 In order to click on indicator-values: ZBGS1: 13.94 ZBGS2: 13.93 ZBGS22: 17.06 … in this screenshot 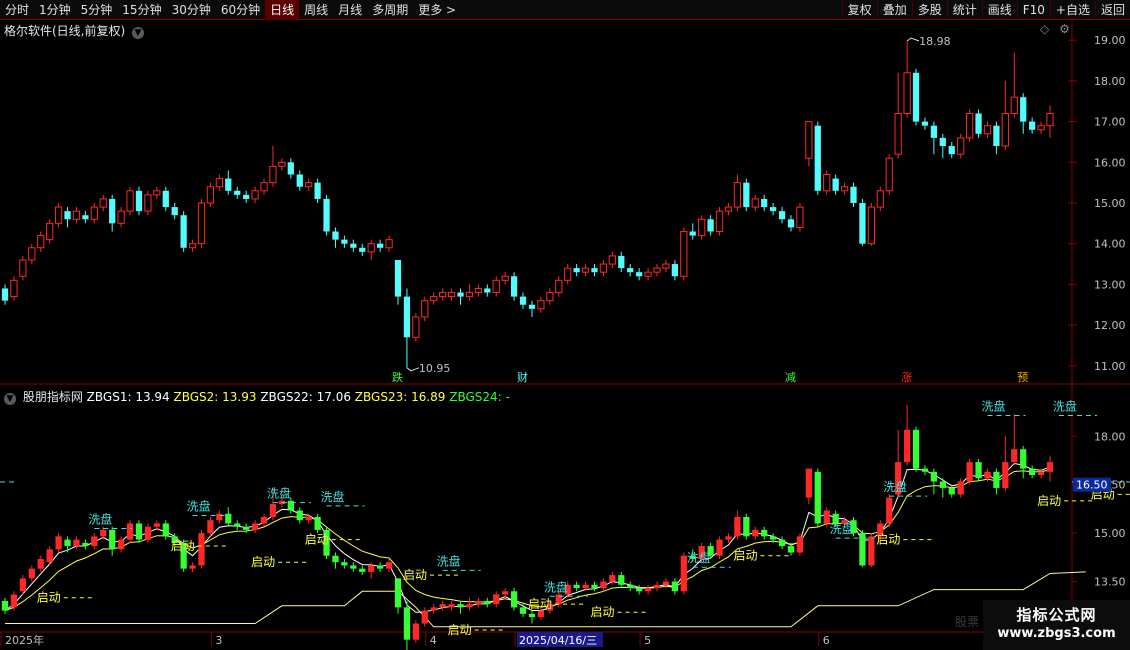, I will do `click(298, 397)`.